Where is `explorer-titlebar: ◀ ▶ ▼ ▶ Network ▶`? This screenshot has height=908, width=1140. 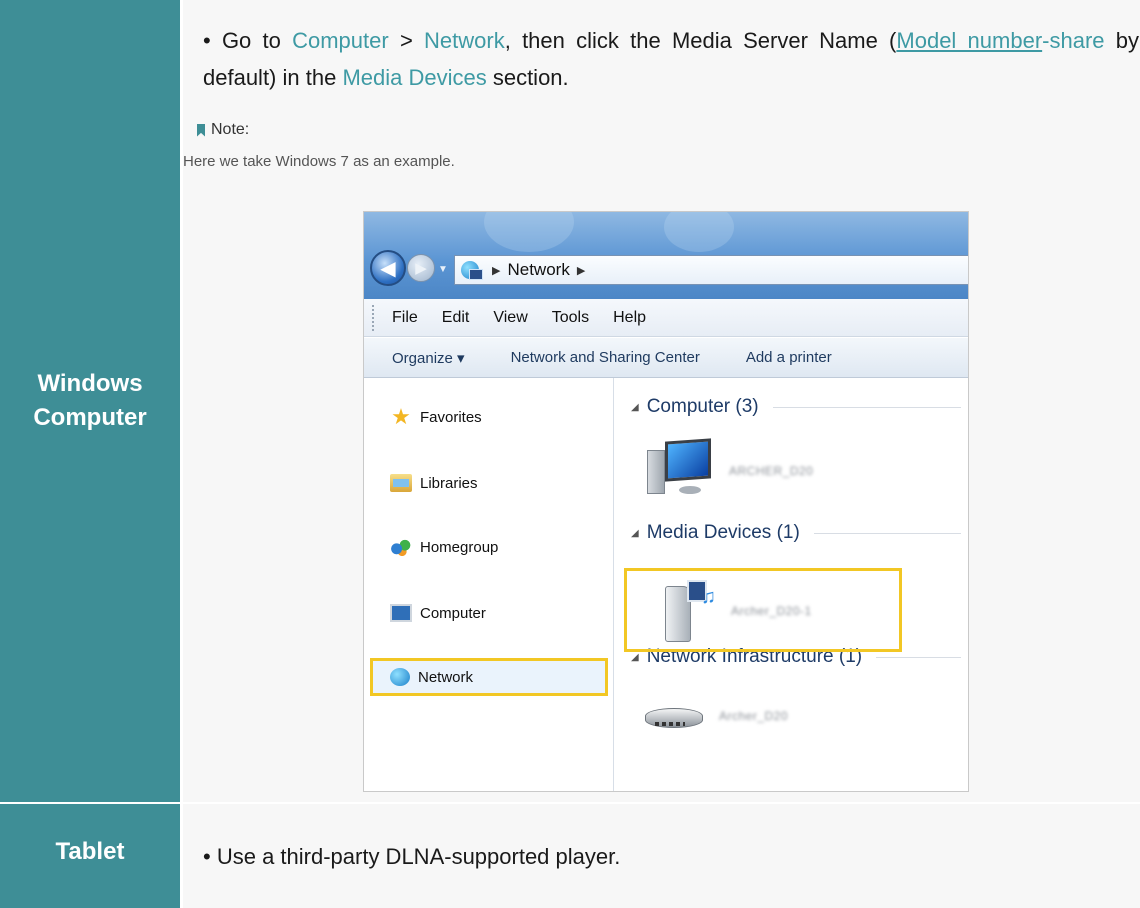 explorer-titlebar: ◀ ▶ ▼ ▶ Network ▶ is located at coordinates (666, 255).